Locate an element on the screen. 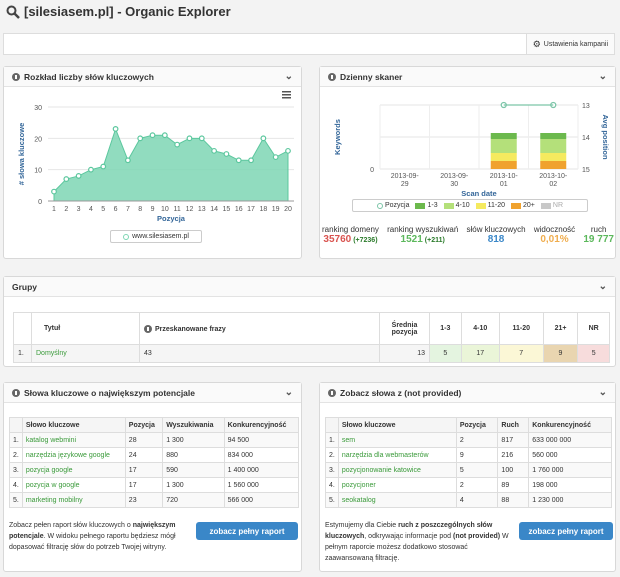  menu-icon is located at coordinates (286, 98).